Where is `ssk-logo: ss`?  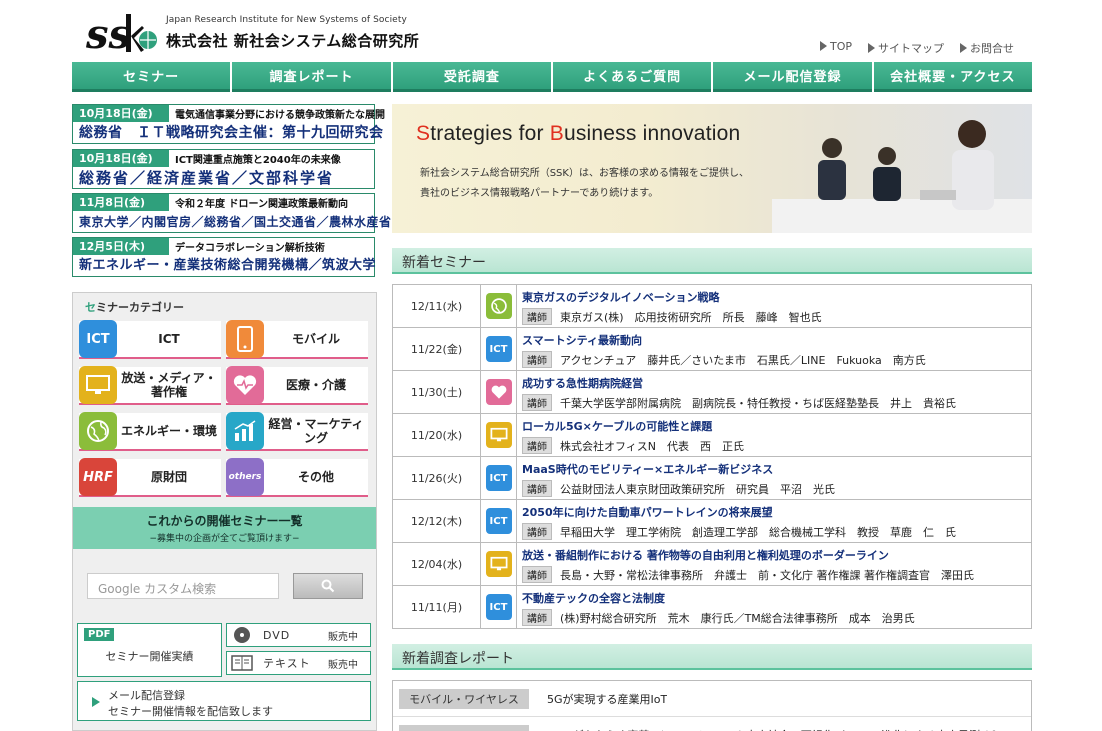
ssk-logo: ss is located at coordinates (122, 33).